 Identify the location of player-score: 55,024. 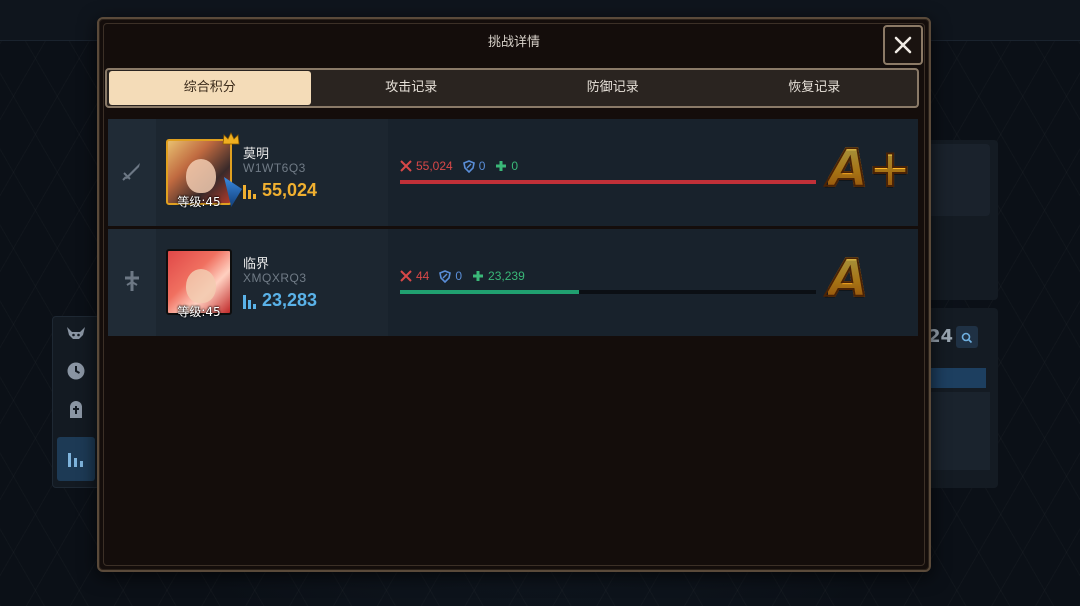
(290, 190).